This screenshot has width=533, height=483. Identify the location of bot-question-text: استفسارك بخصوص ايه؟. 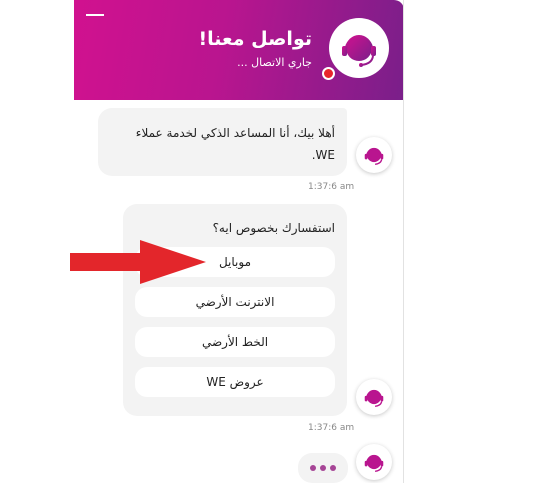
(273, 228).